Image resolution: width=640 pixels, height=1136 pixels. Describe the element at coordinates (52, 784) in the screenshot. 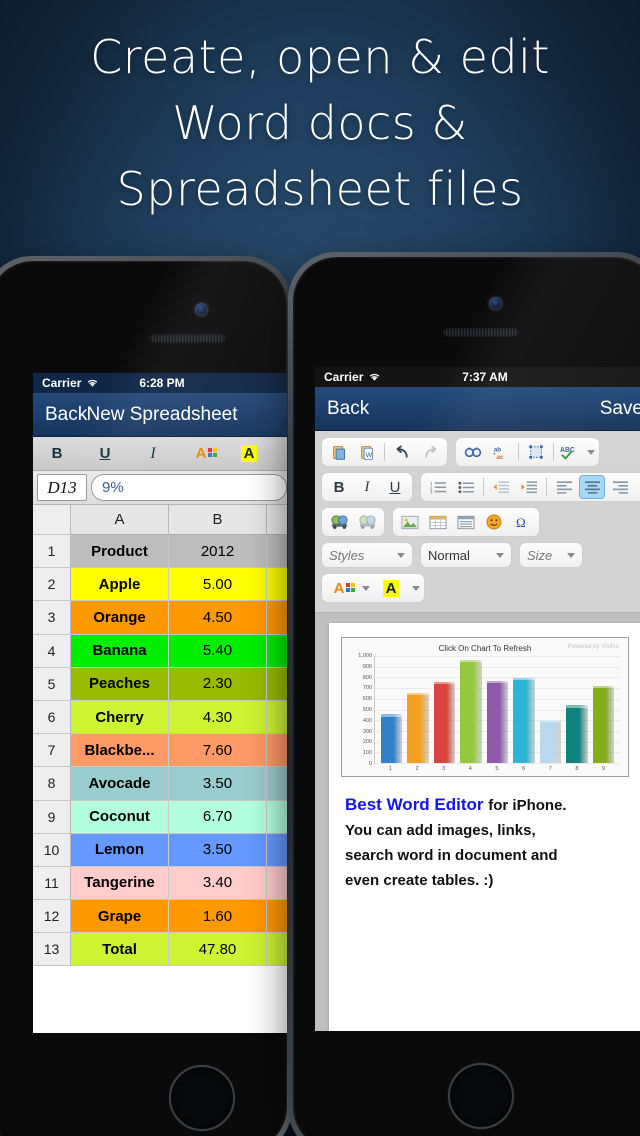

I see `row-header: 8` at that location.